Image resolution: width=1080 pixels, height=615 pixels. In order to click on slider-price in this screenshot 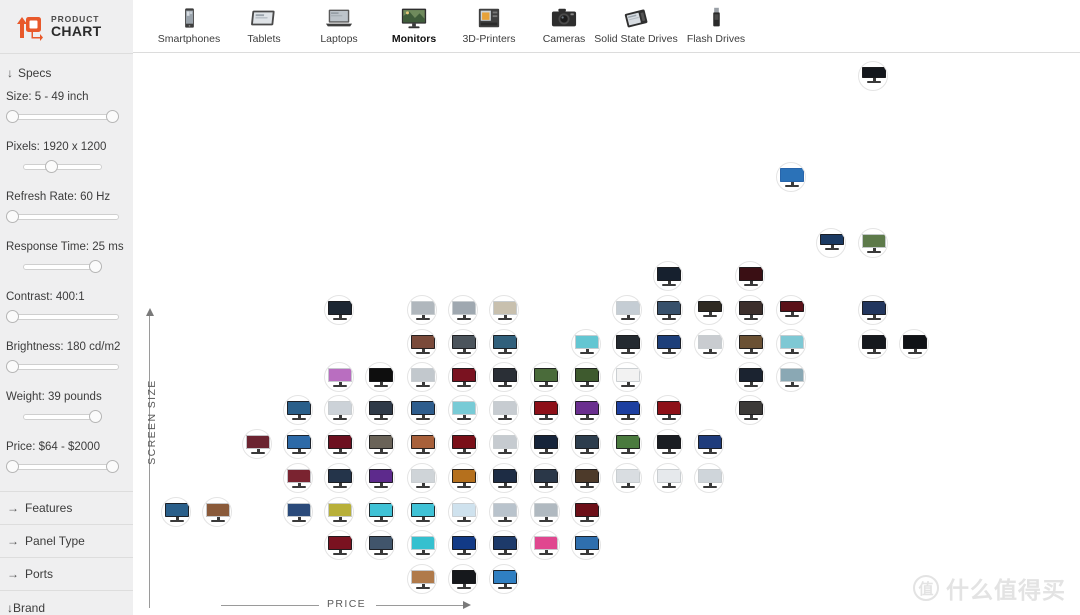, I will do `click(62, 467)`.